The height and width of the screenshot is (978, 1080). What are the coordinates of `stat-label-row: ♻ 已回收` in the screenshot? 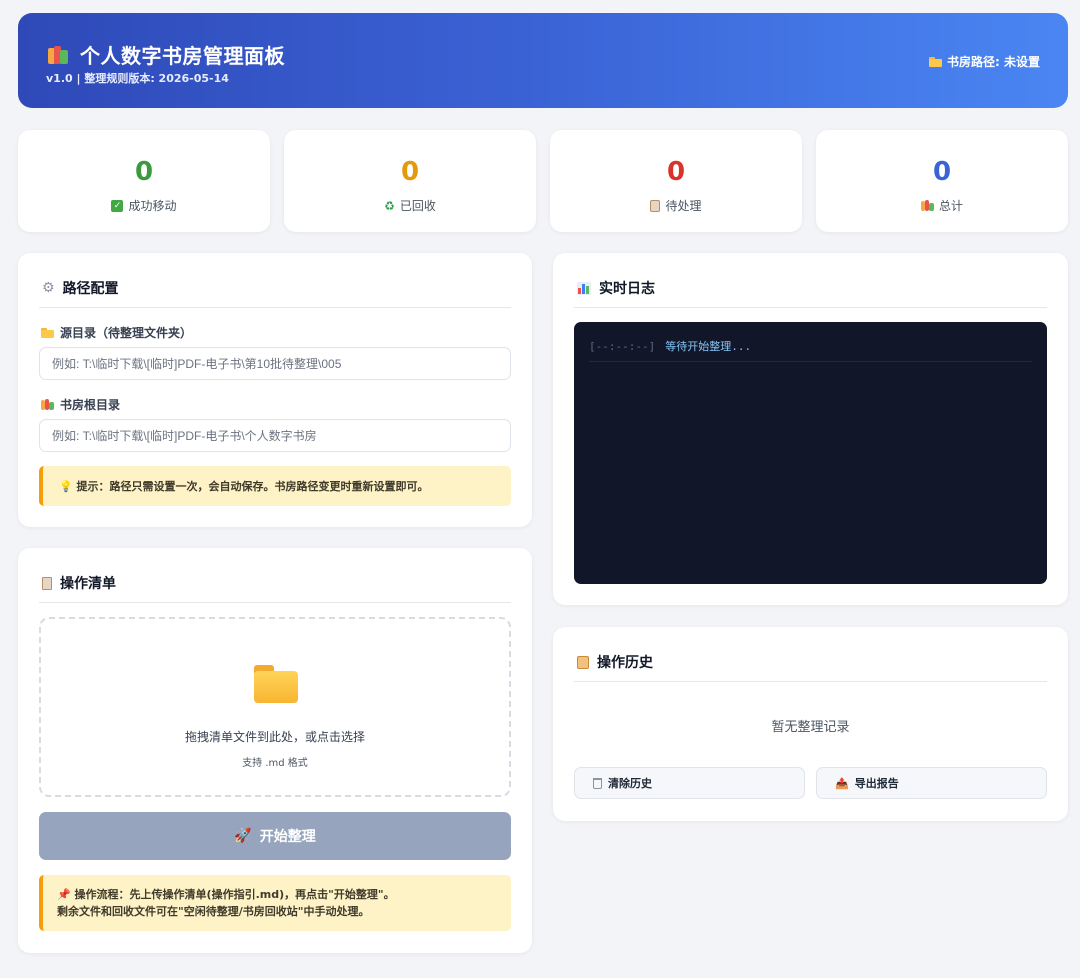 It's located at (410, 205).